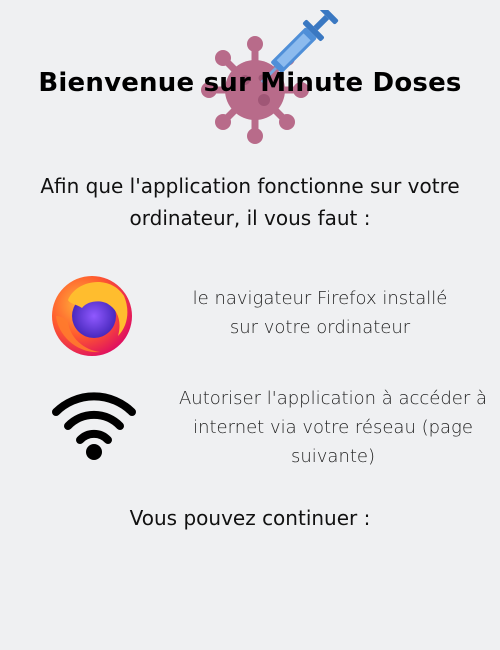 The width and height of the screenshot is (500, 650). What do you see at coordinates (250, 518) in the screenshot?
I see `continue-prompt: Vous pouvez continuer :` at bounding box center [250, 518].